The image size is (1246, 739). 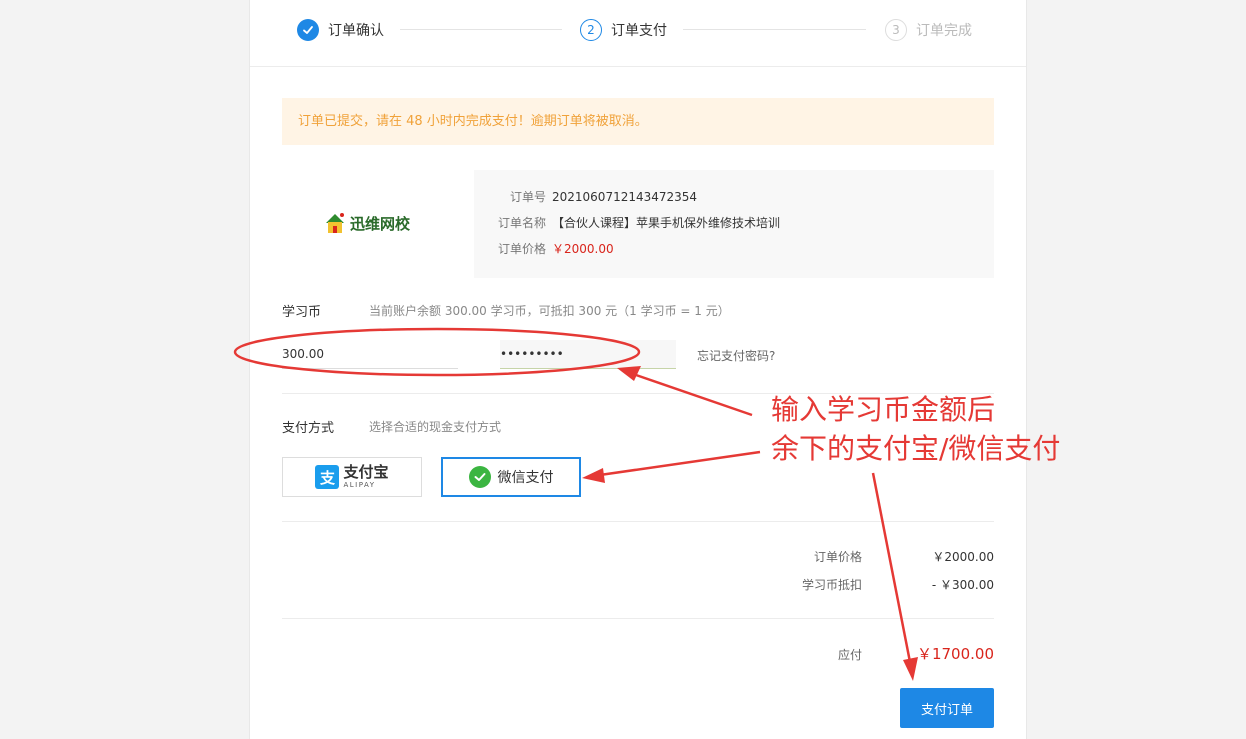 I want to click on annotation-ellipse, so click(x=437, y=352).